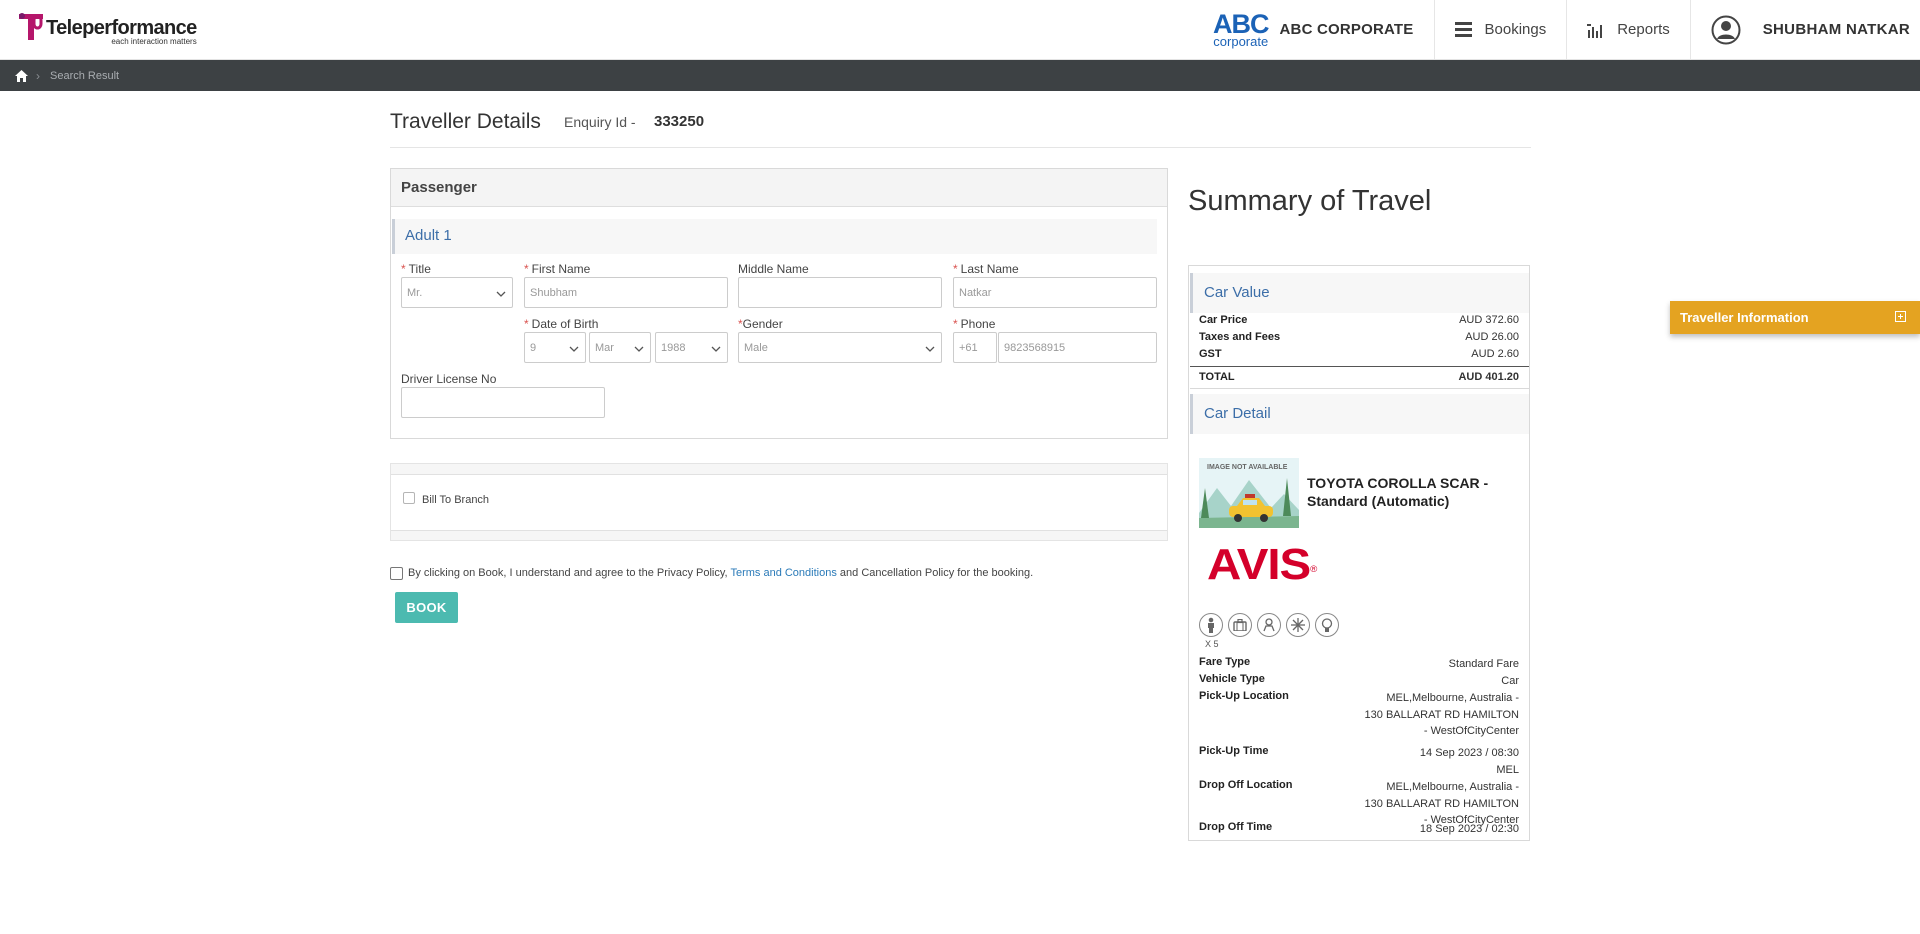 The width and height of the screenshot is (1920, 934). What do you see at coordinates (561, 324) in the screenshot?
I see `dob-label: * Date of Birth` at bounding box center [561, 324].